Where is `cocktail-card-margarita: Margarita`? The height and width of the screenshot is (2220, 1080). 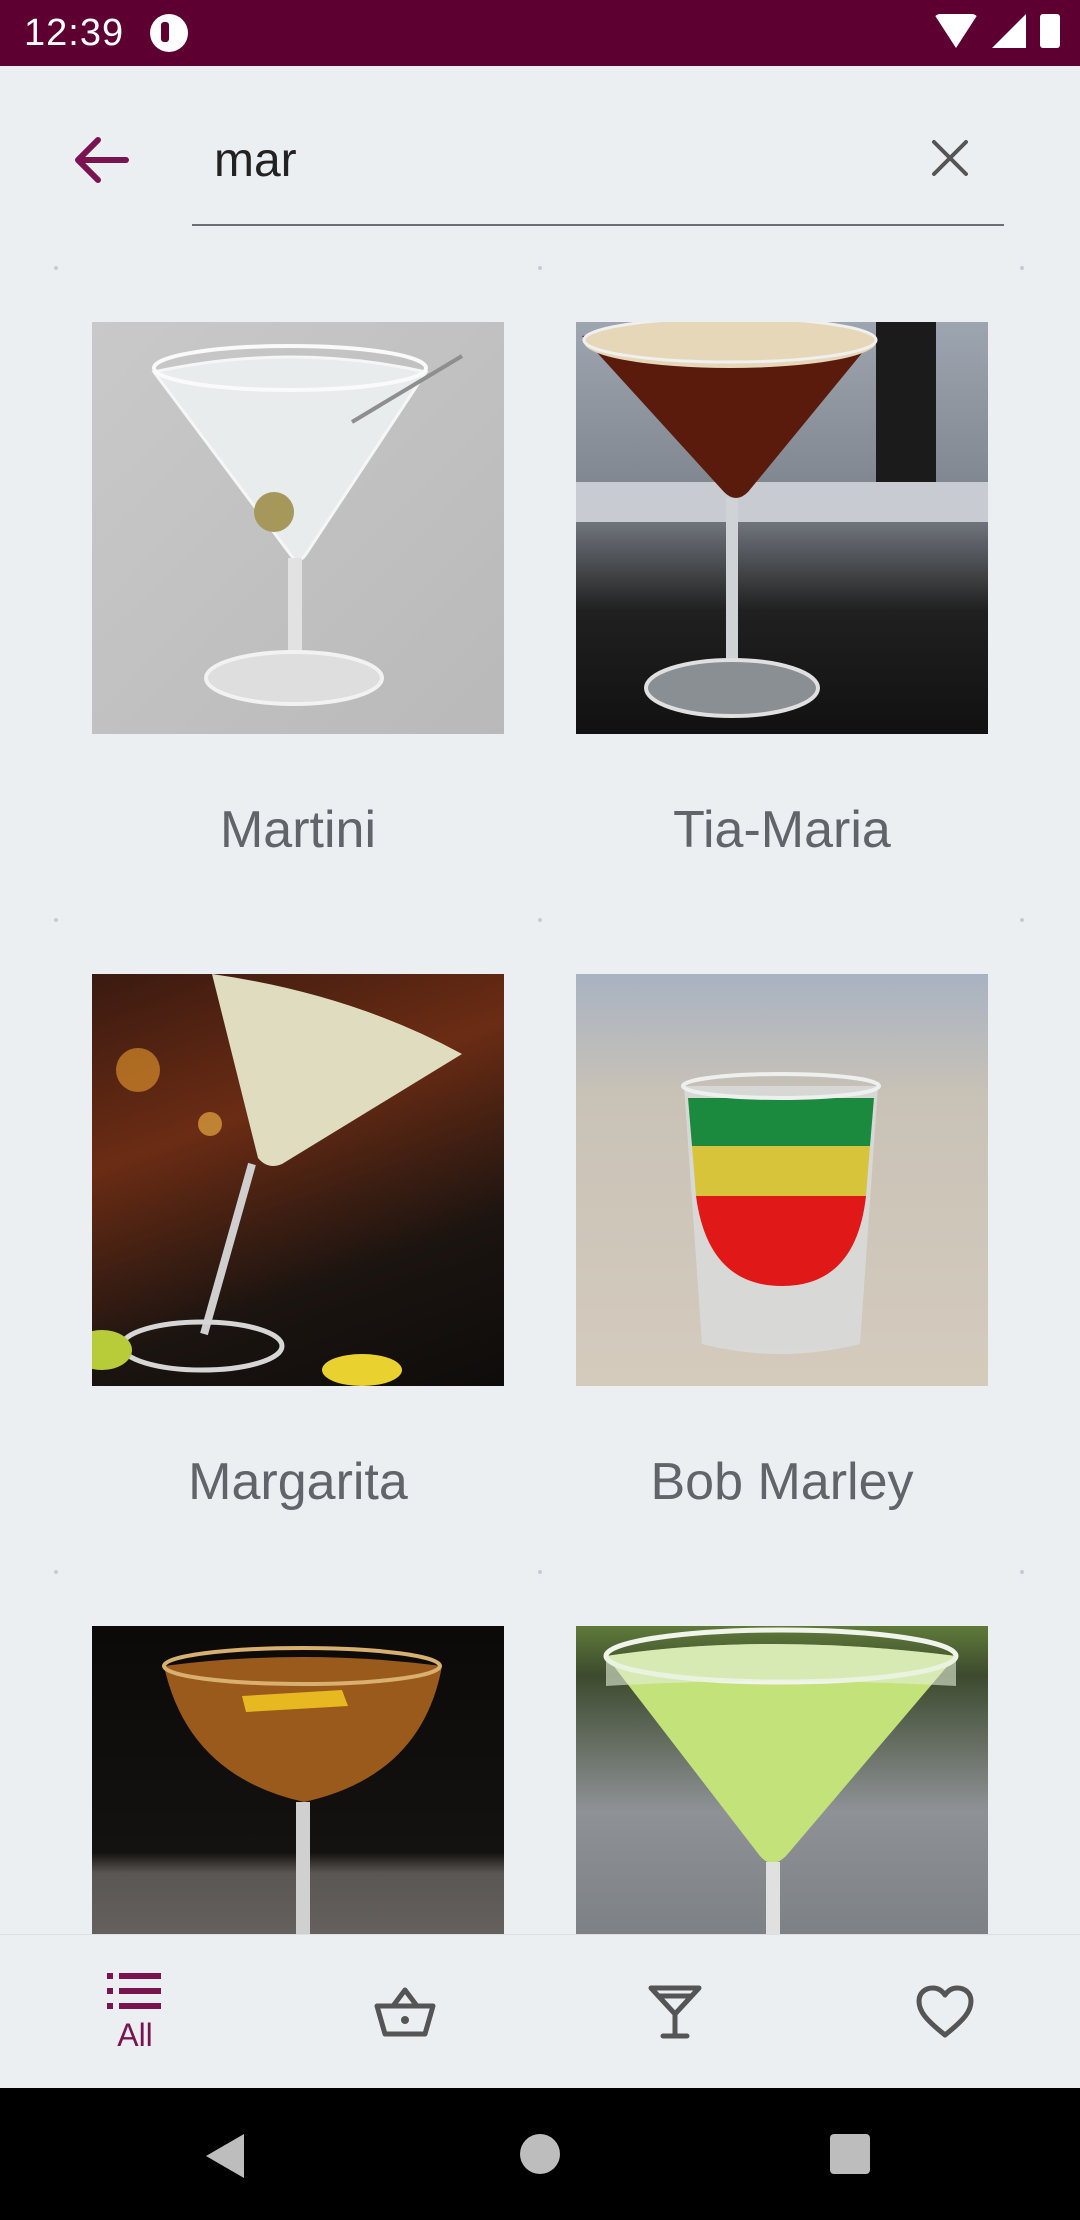 cocktail-card-margarita: Margarita is located at coordinates (298, 1243).